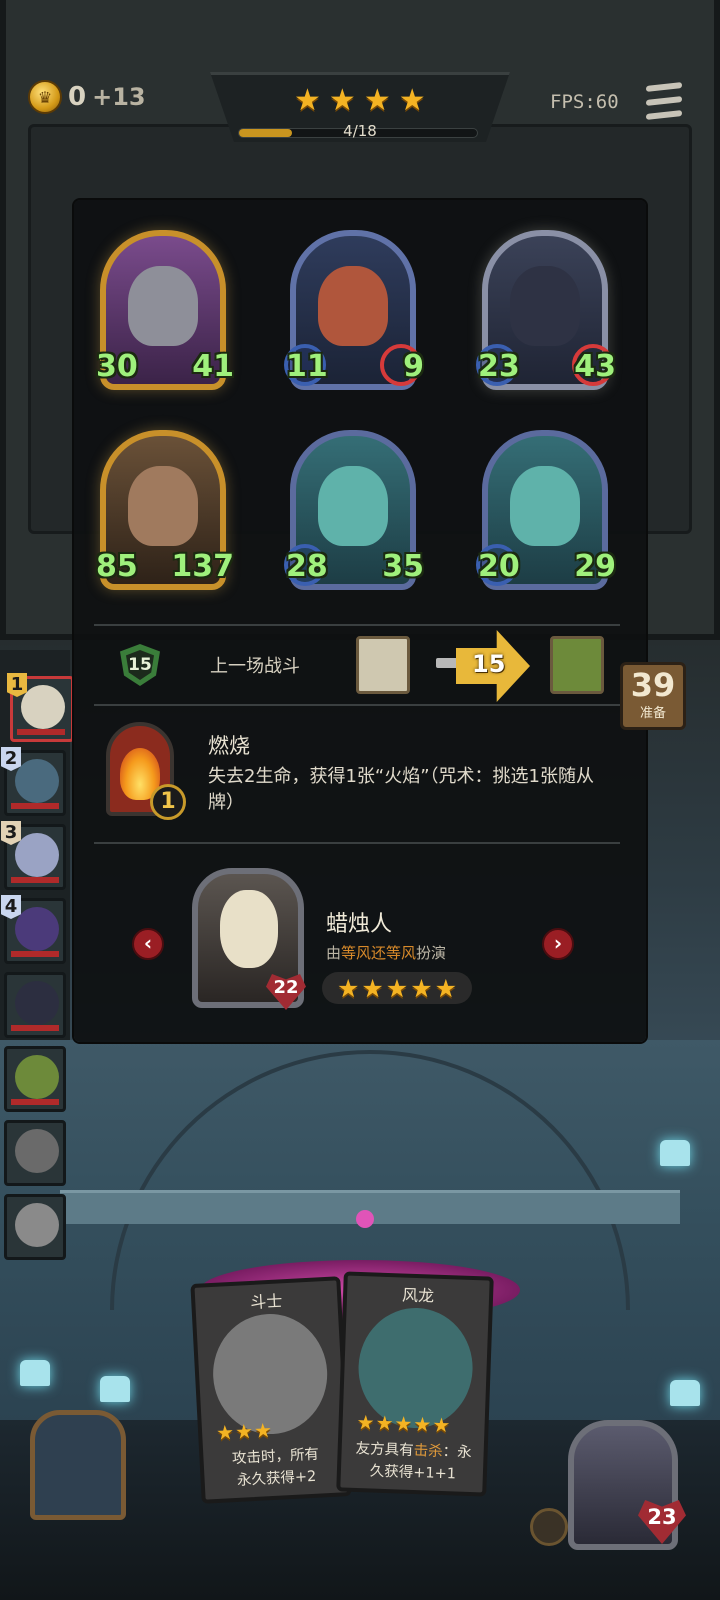 The height and width of the screenshot is (1600, 720). I want to click on unit-attack: 23, so click(499, 366).